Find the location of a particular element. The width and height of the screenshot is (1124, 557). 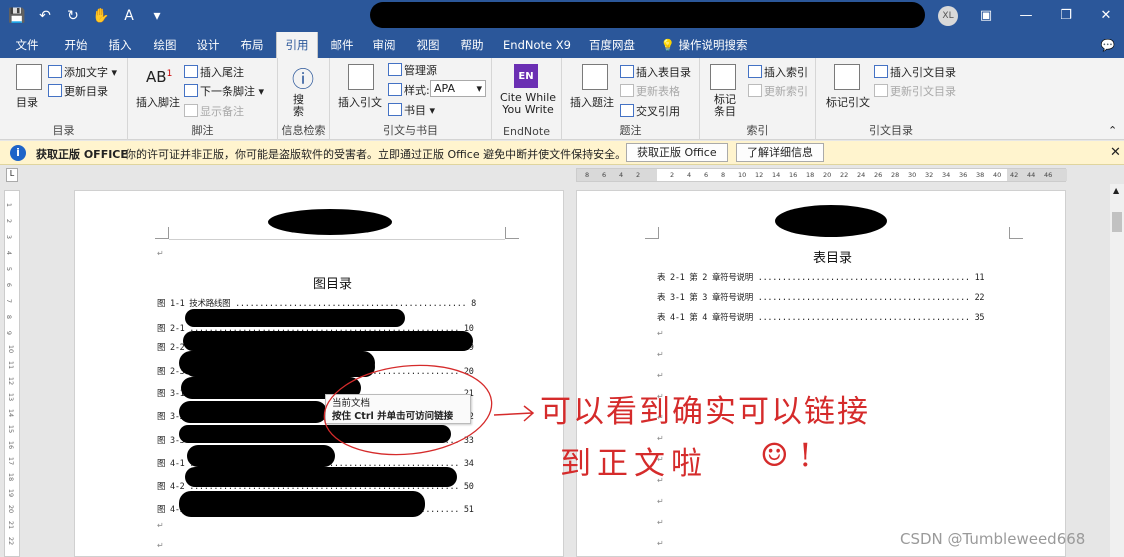

annotation-text-line1: 可以看到确实可以链接 is located at coordinates (705, 412).